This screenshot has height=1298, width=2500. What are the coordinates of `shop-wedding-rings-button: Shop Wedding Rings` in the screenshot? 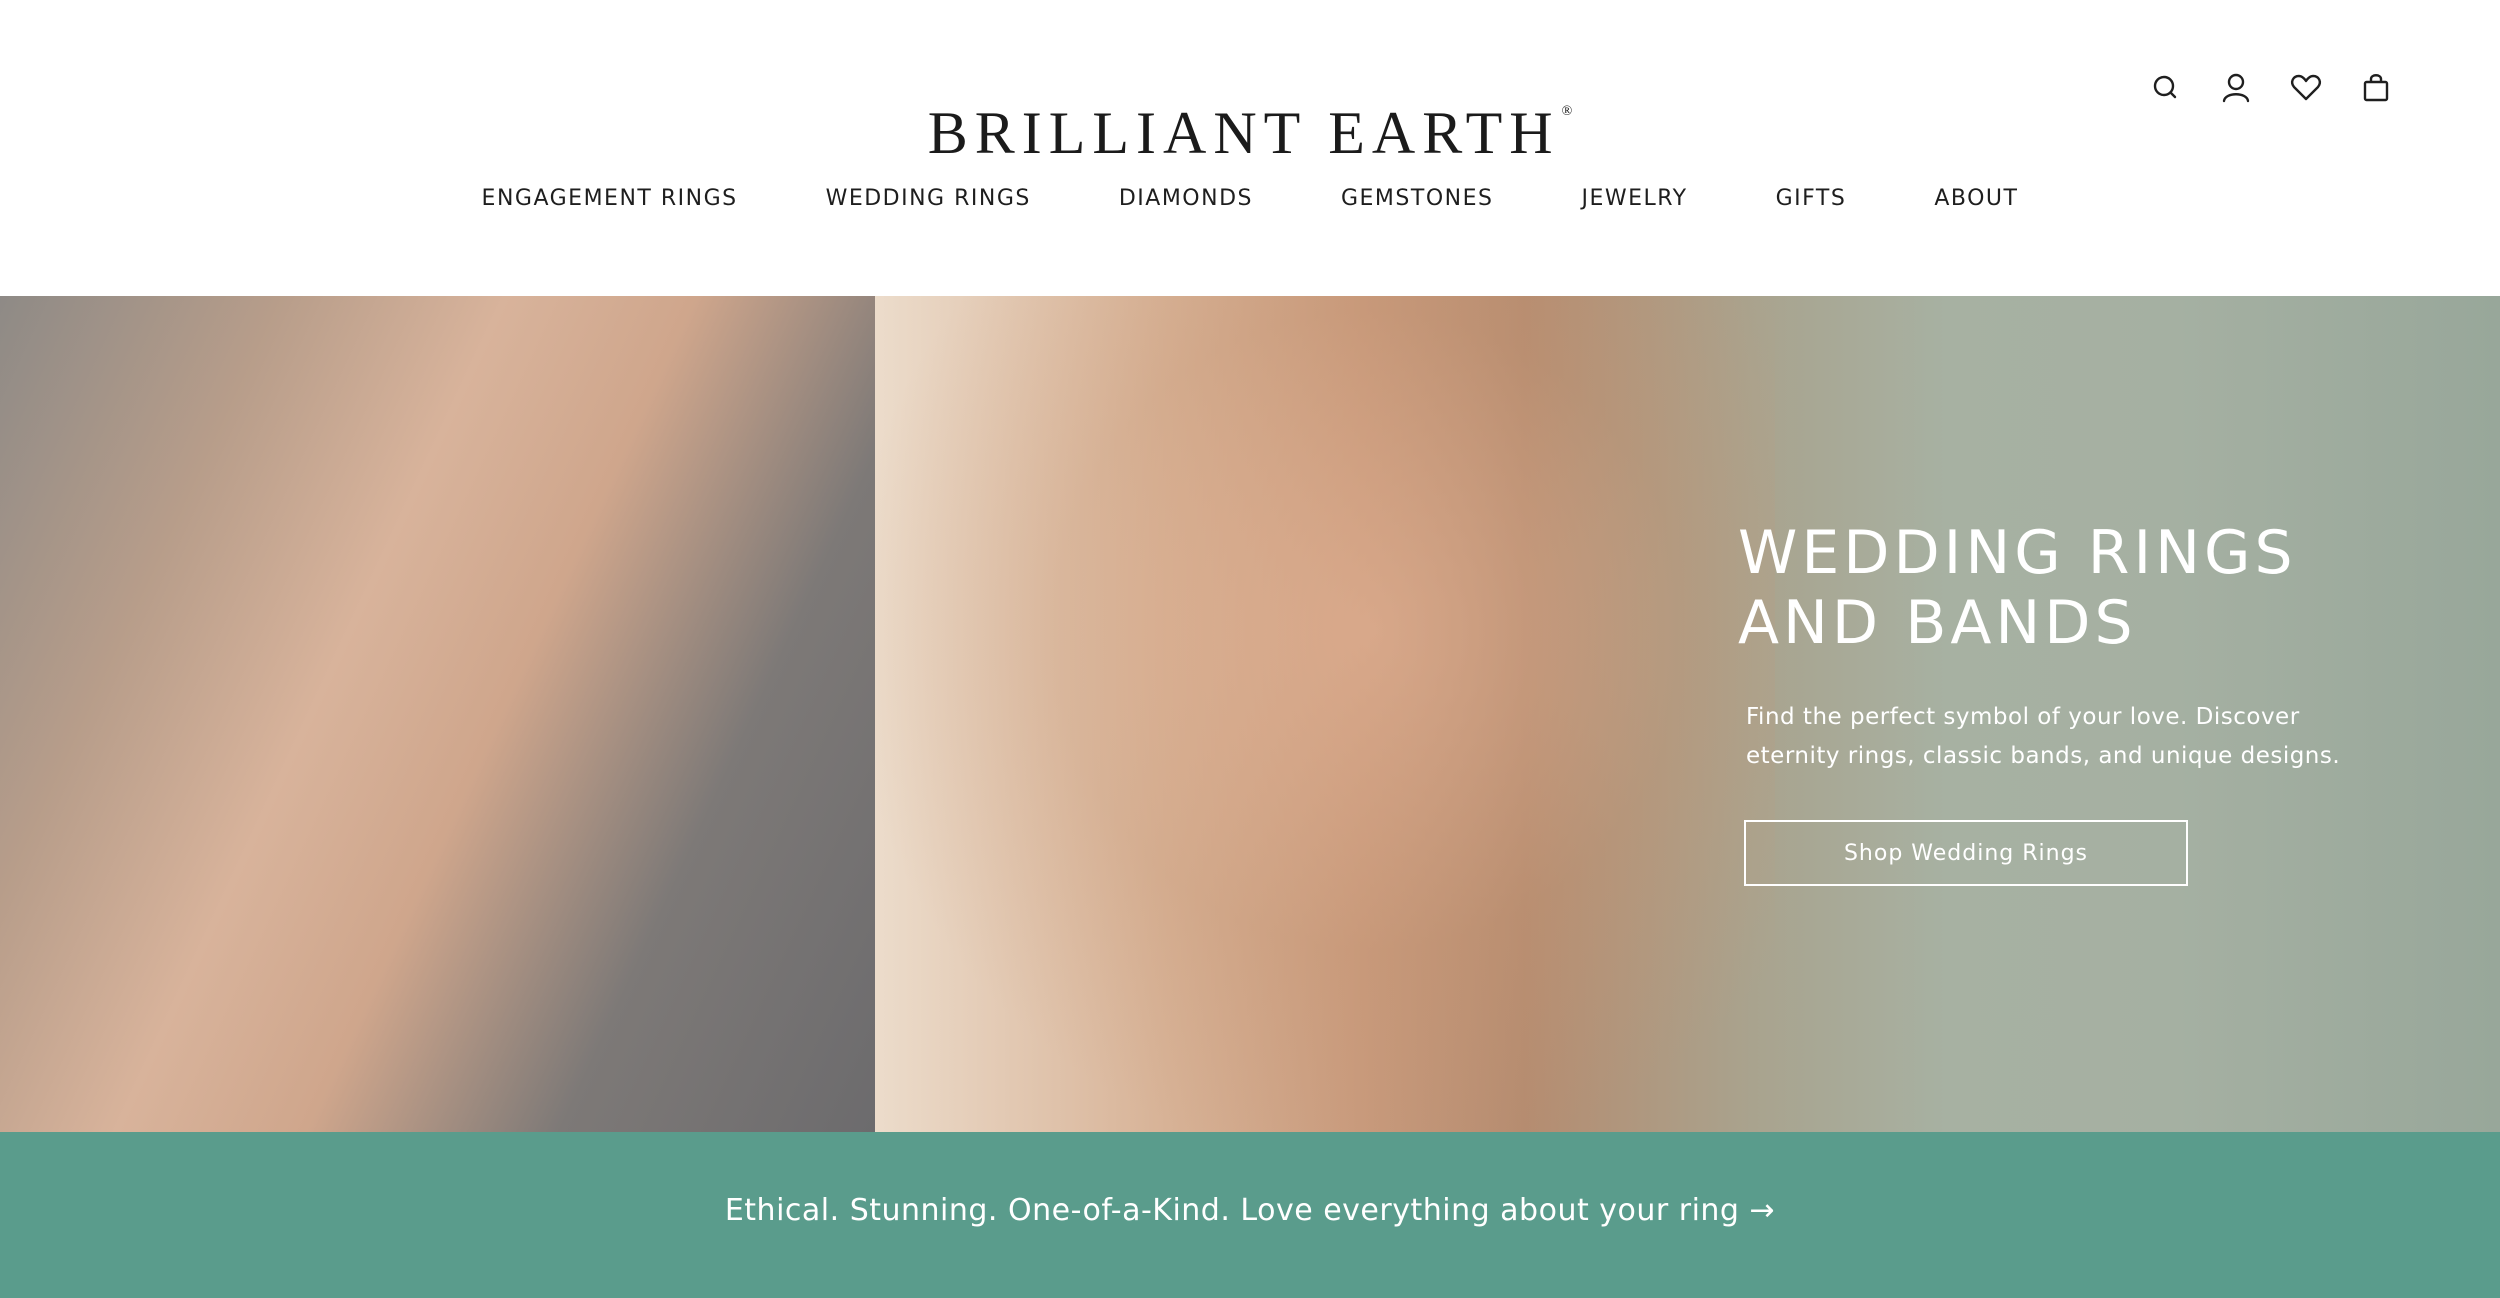 It's located at (1966, 853).